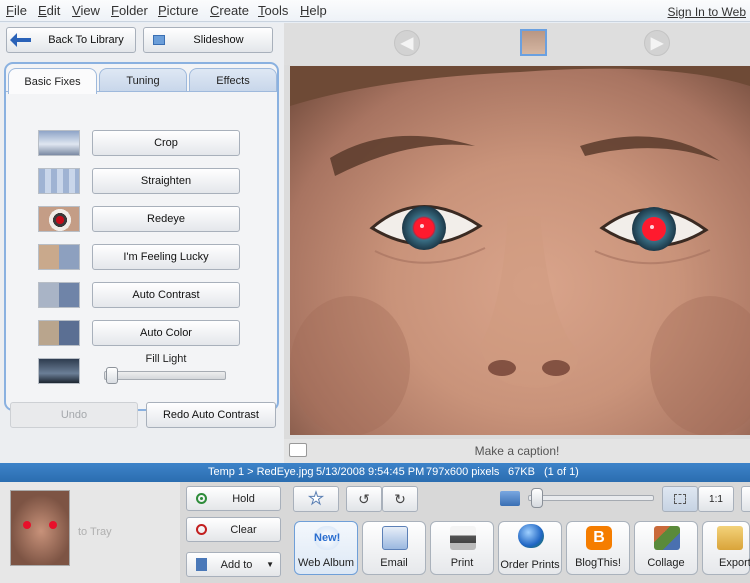 The image size is (750, 583). I want to click on clear-icon, so click(201, 529).